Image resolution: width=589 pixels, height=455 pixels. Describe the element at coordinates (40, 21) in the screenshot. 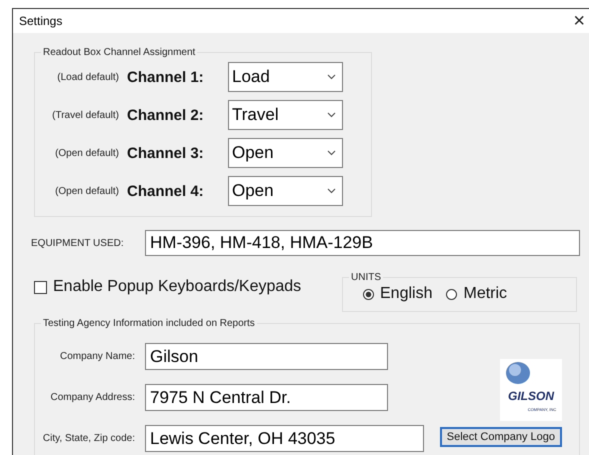

I see `window-title: Settings` at that location.